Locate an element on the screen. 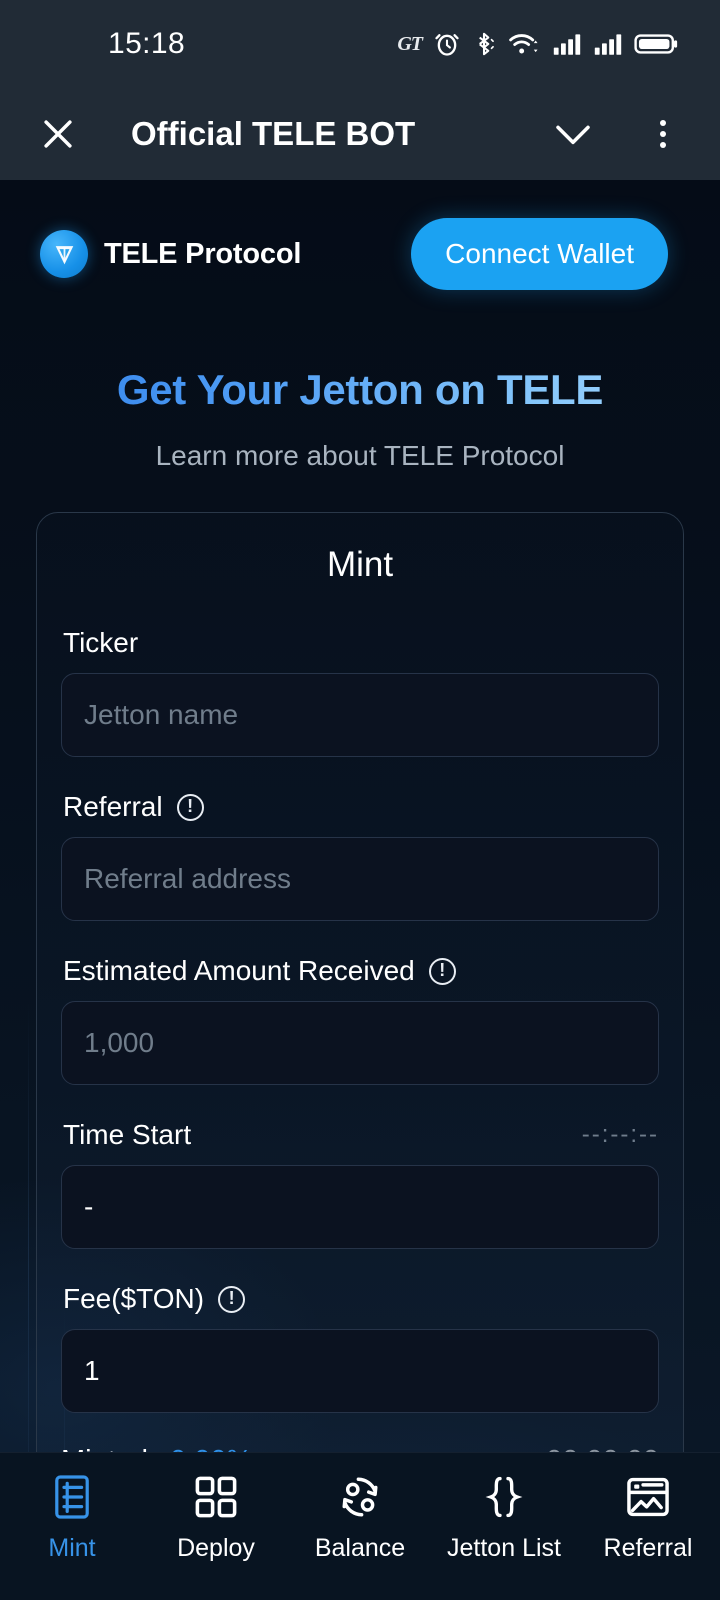  app-header: Official TELE BOT is located at coordinates (360, 134).